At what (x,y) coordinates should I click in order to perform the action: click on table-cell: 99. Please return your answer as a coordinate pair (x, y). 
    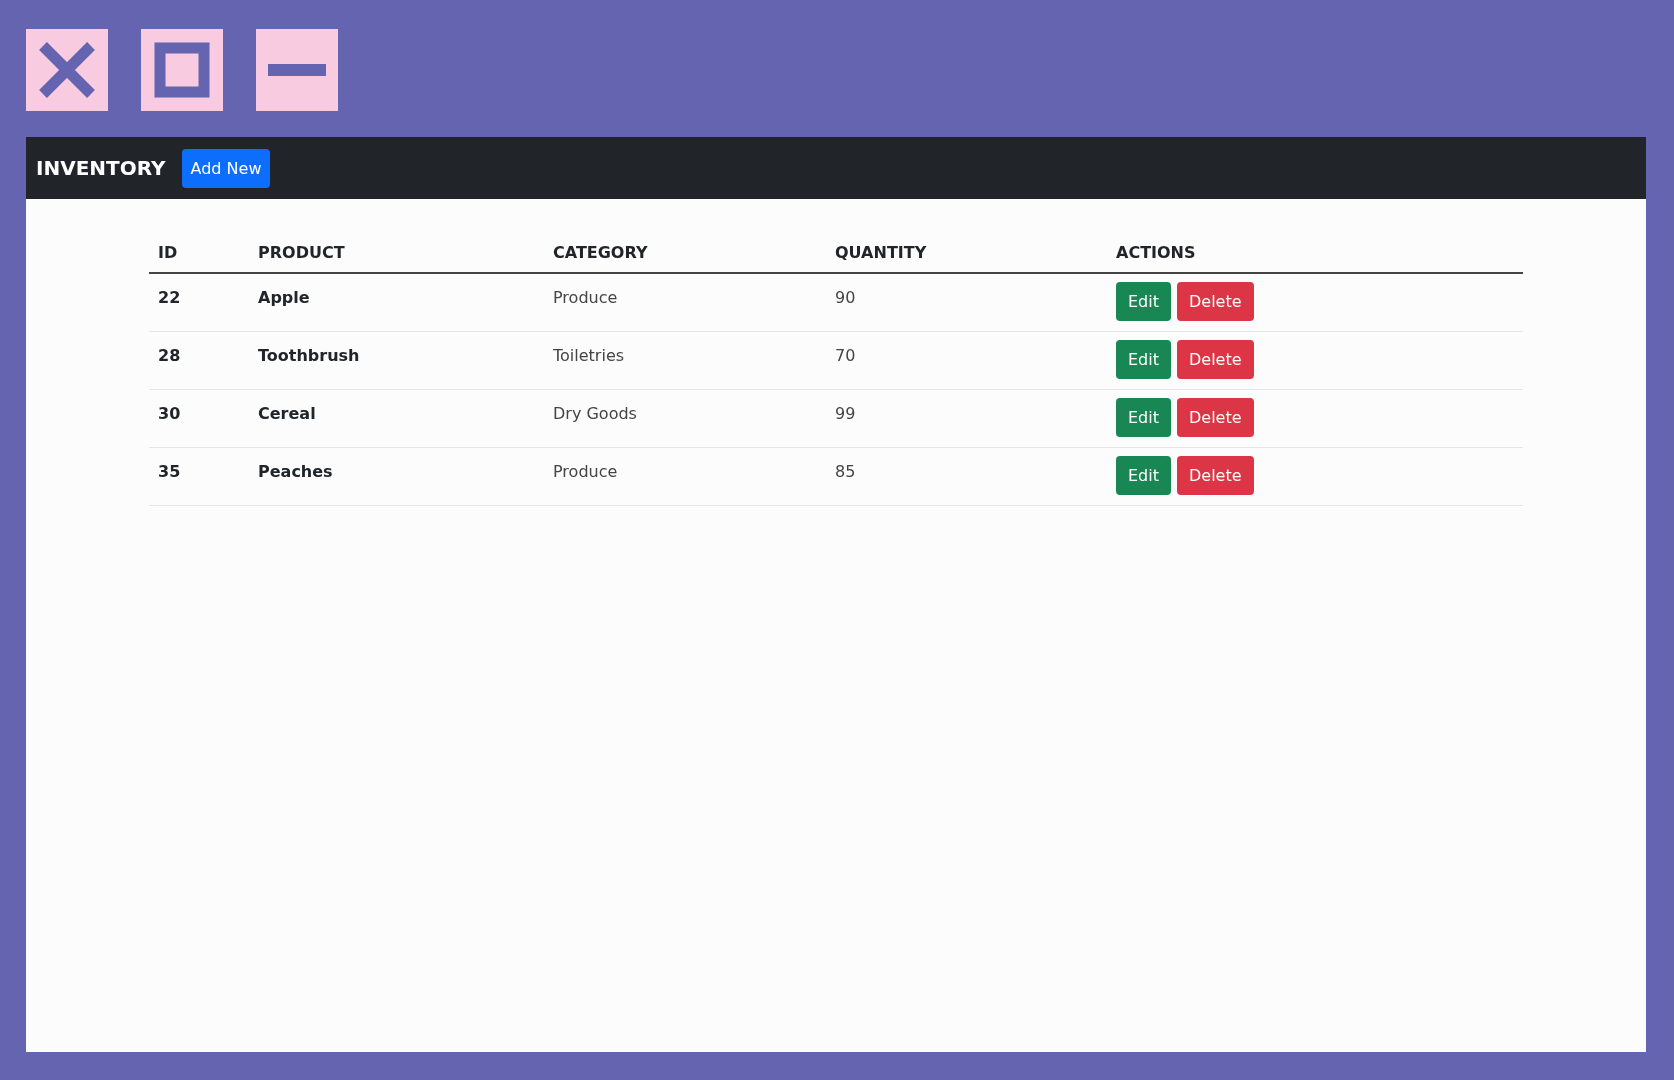
    Looking at the image, I should click on (966, 418).